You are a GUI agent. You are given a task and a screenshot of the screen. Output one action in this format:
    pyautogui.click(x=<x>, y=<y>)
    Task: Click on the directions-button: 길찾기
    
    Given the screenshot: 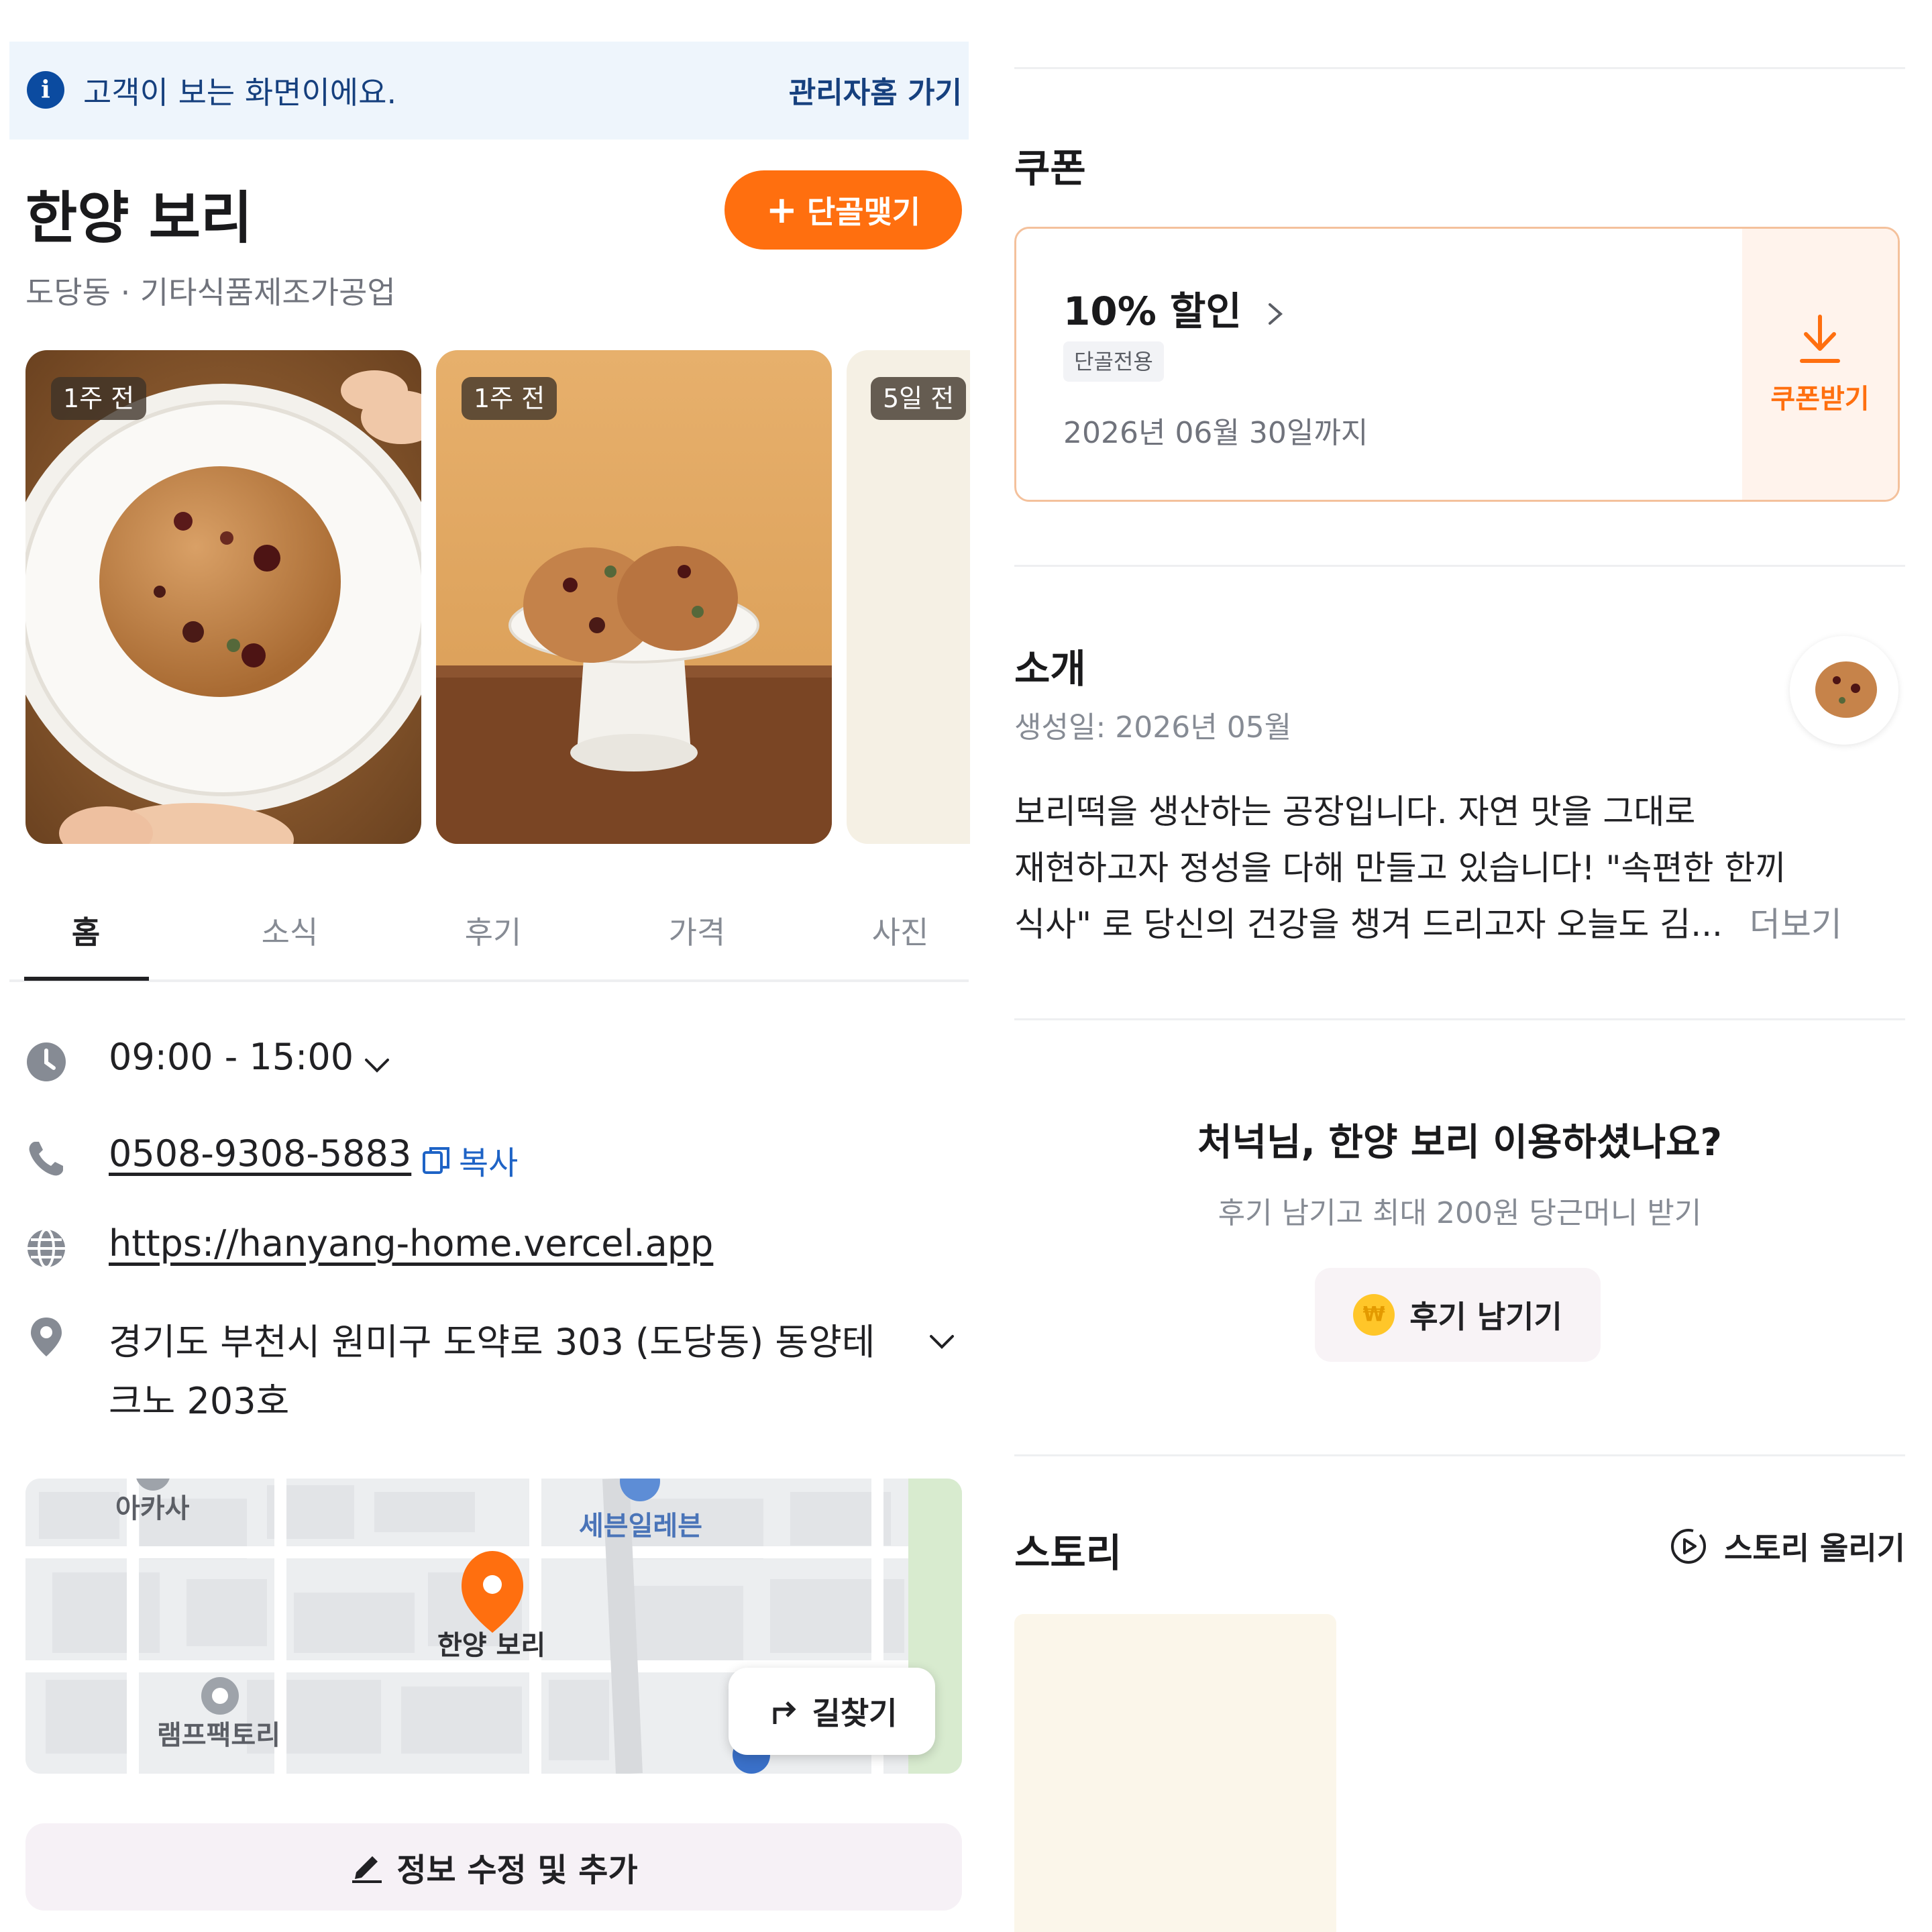 What is the action you would take?
    pyautogui.click(x=832, y=1711)
    